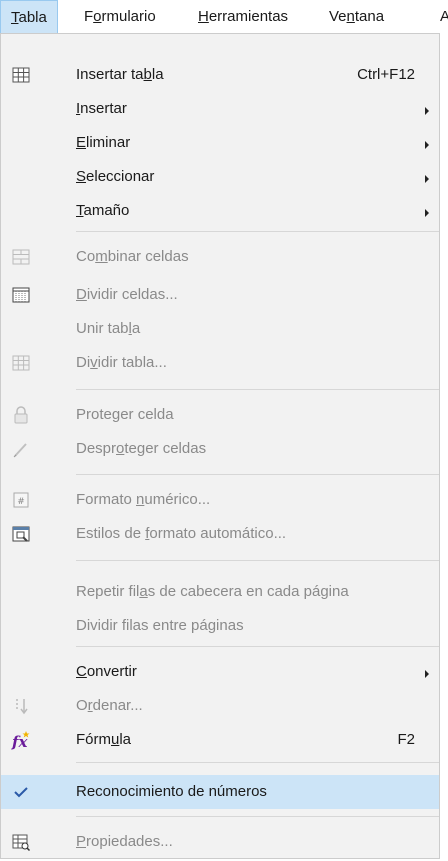 The height and width of the screenshot is (861, 448). I want to click on number-format-icon: #, so click(21, 500).